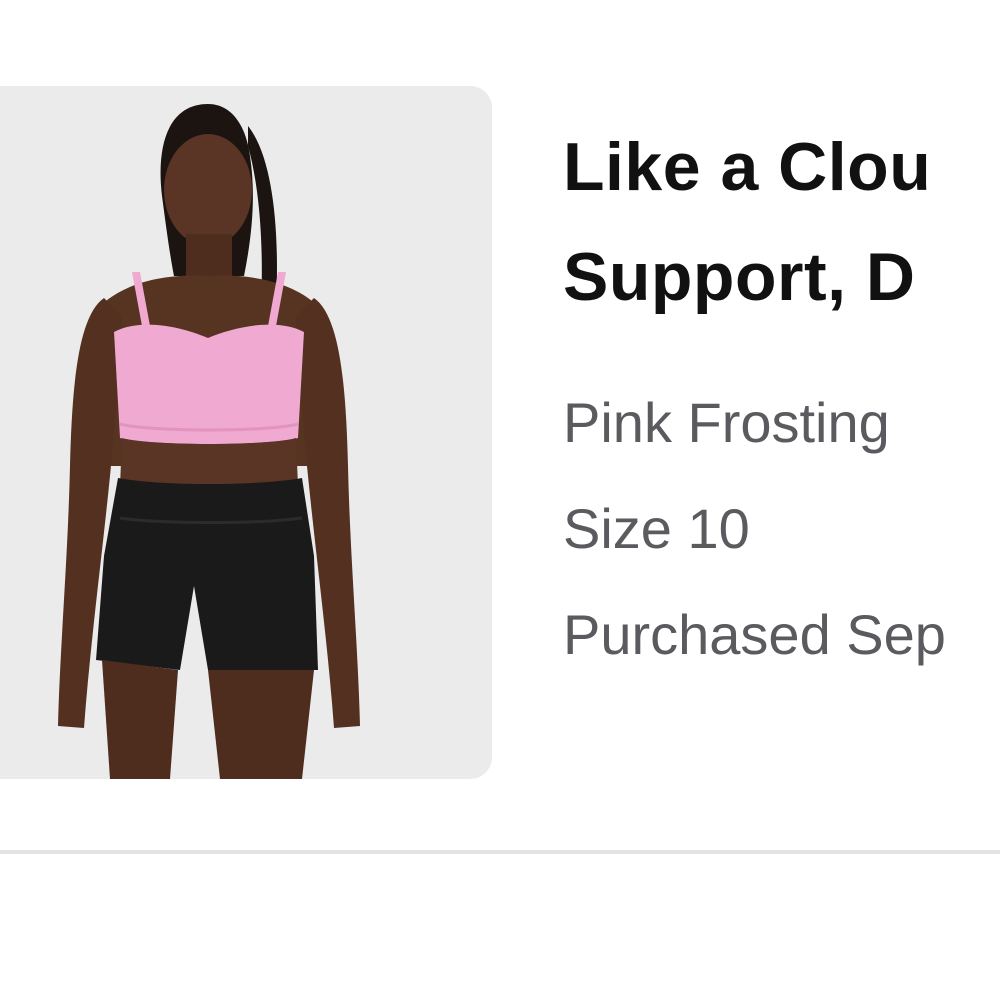 This screenshot has width=1000, height=1000. What do you see at coordinates (739, 277) in the screenshot?
I see `product-title-line-2: Support, D` at bounding box center [739, 277].